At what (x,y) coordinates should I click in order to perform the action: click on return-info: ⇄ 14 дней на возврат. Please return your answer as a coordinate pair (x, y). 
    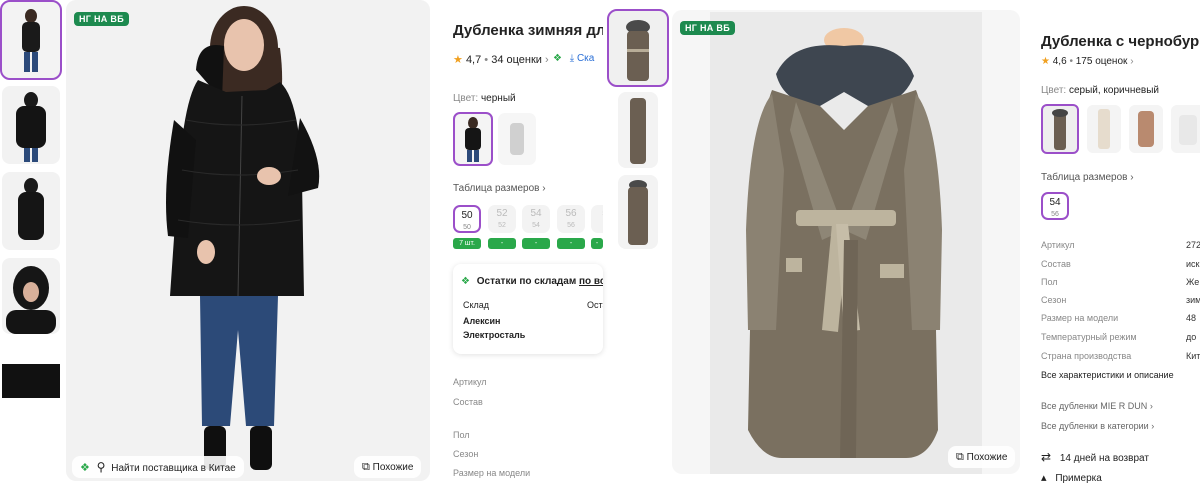
    Looking at the image, I should click on (1095, 457).